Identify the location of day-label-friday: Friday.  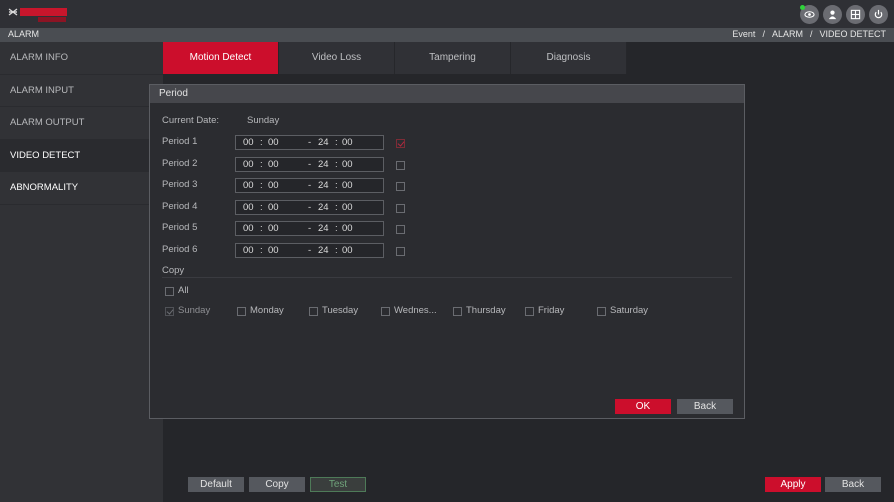
(551, 310).